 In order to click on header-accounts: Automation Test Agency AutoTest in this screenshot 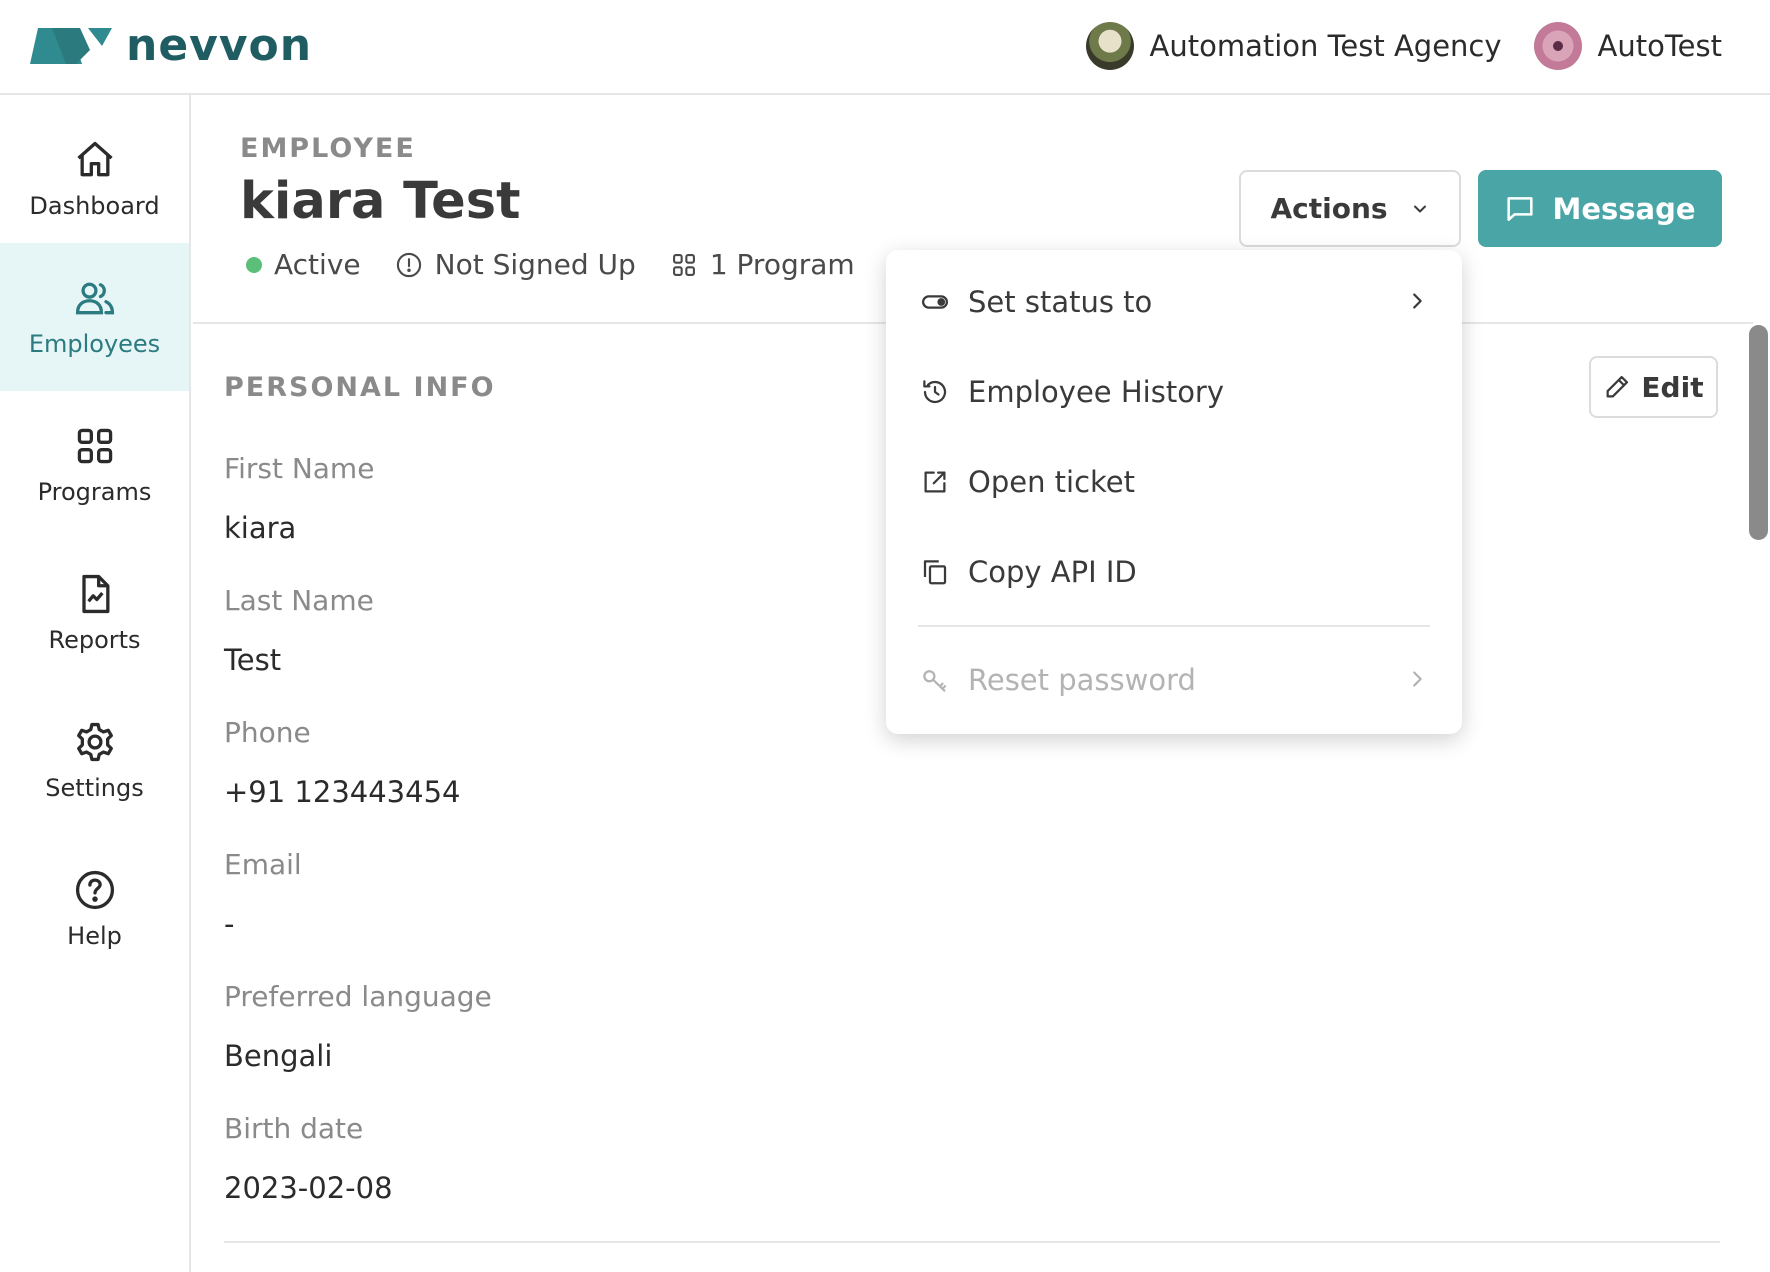, I will do `click(1403, 46)`.